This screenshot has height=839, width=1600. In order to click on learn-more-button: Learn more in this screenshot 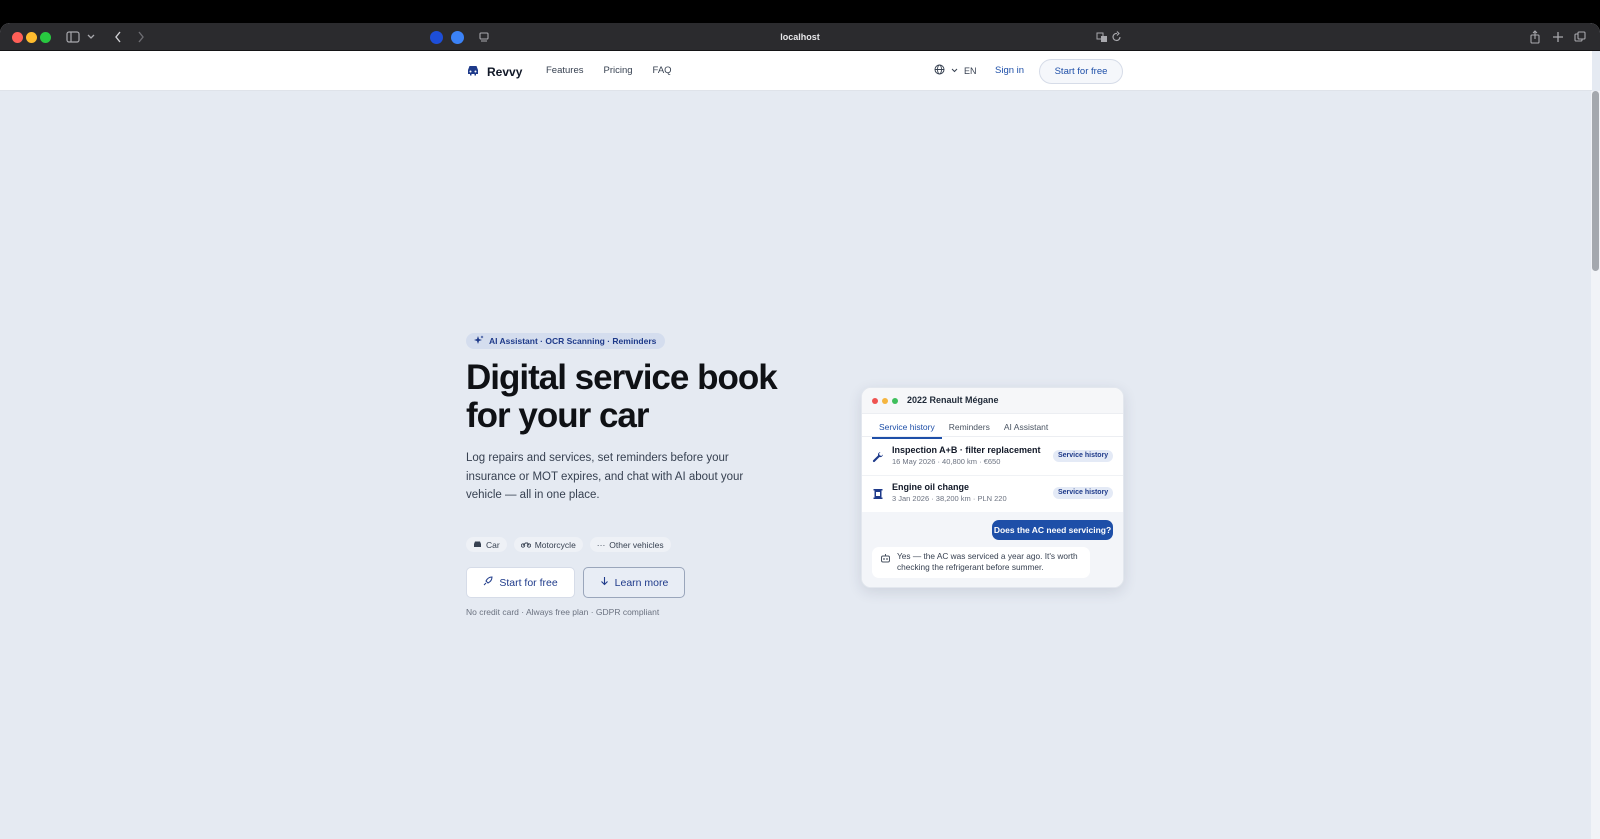, I will do `click(634, 582)`.